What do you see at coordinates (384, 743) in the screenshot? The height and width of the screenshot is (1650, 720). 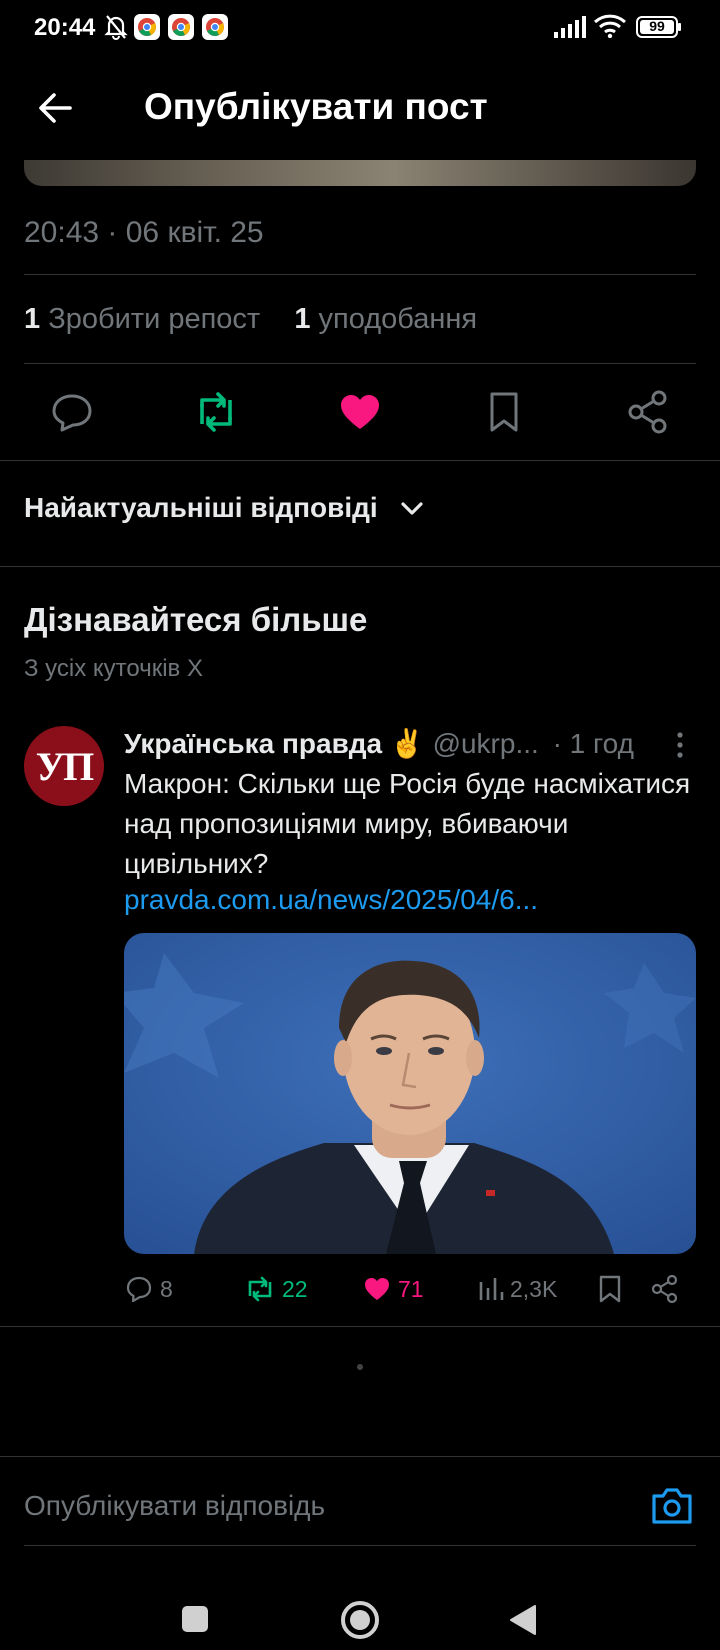 I see `tweet-author-line: Українська правда ✌️ @ukrp... · 1 год` at bounding box center [384, 743].